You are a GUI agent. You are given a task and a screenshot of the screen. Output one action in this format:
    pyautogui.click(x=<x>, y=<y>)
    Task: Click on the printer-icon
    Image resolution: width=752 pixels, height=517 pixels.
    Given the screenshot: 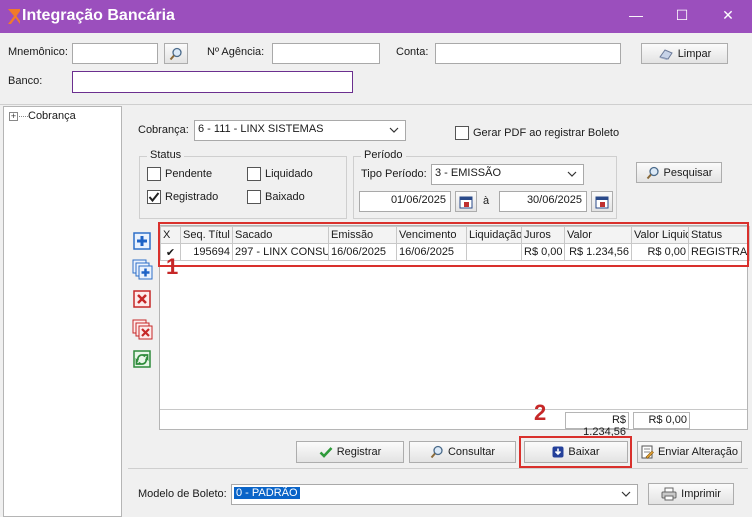 What is the action you would take?
    pyautogui.click(x=669, y=494)
    